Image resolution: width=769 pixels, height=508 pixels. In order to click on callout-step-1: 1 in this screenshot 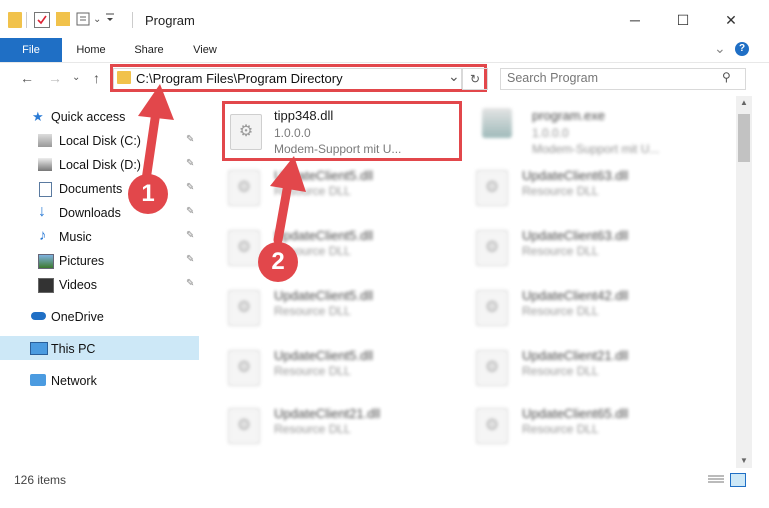, I will do `click(148, 194)`.